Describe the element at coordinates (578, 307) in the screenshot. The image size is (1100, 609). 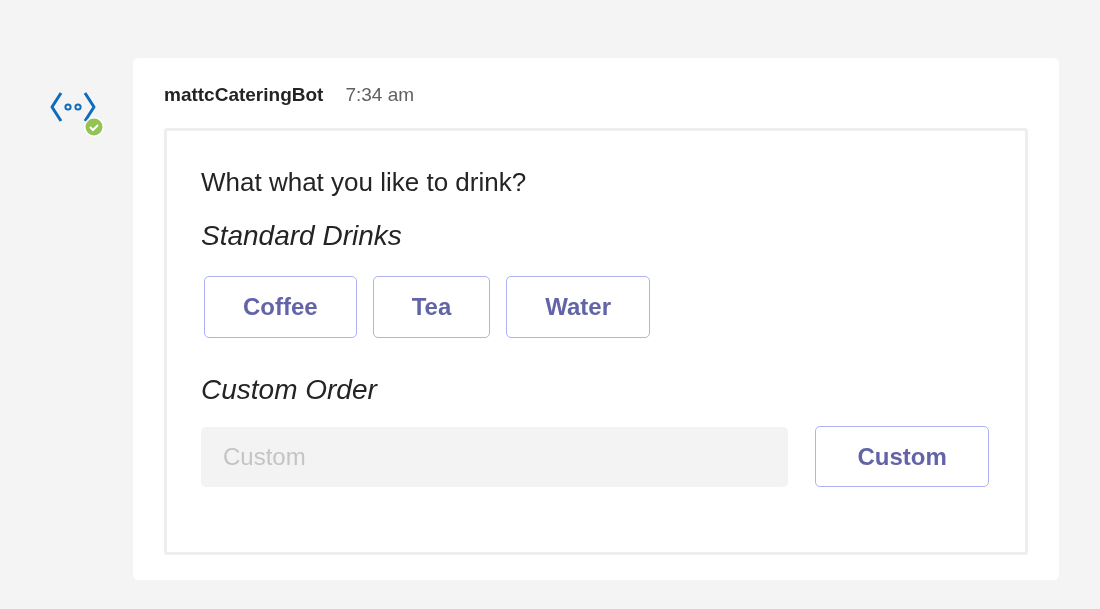
I see `choice-button: Water` at that location.